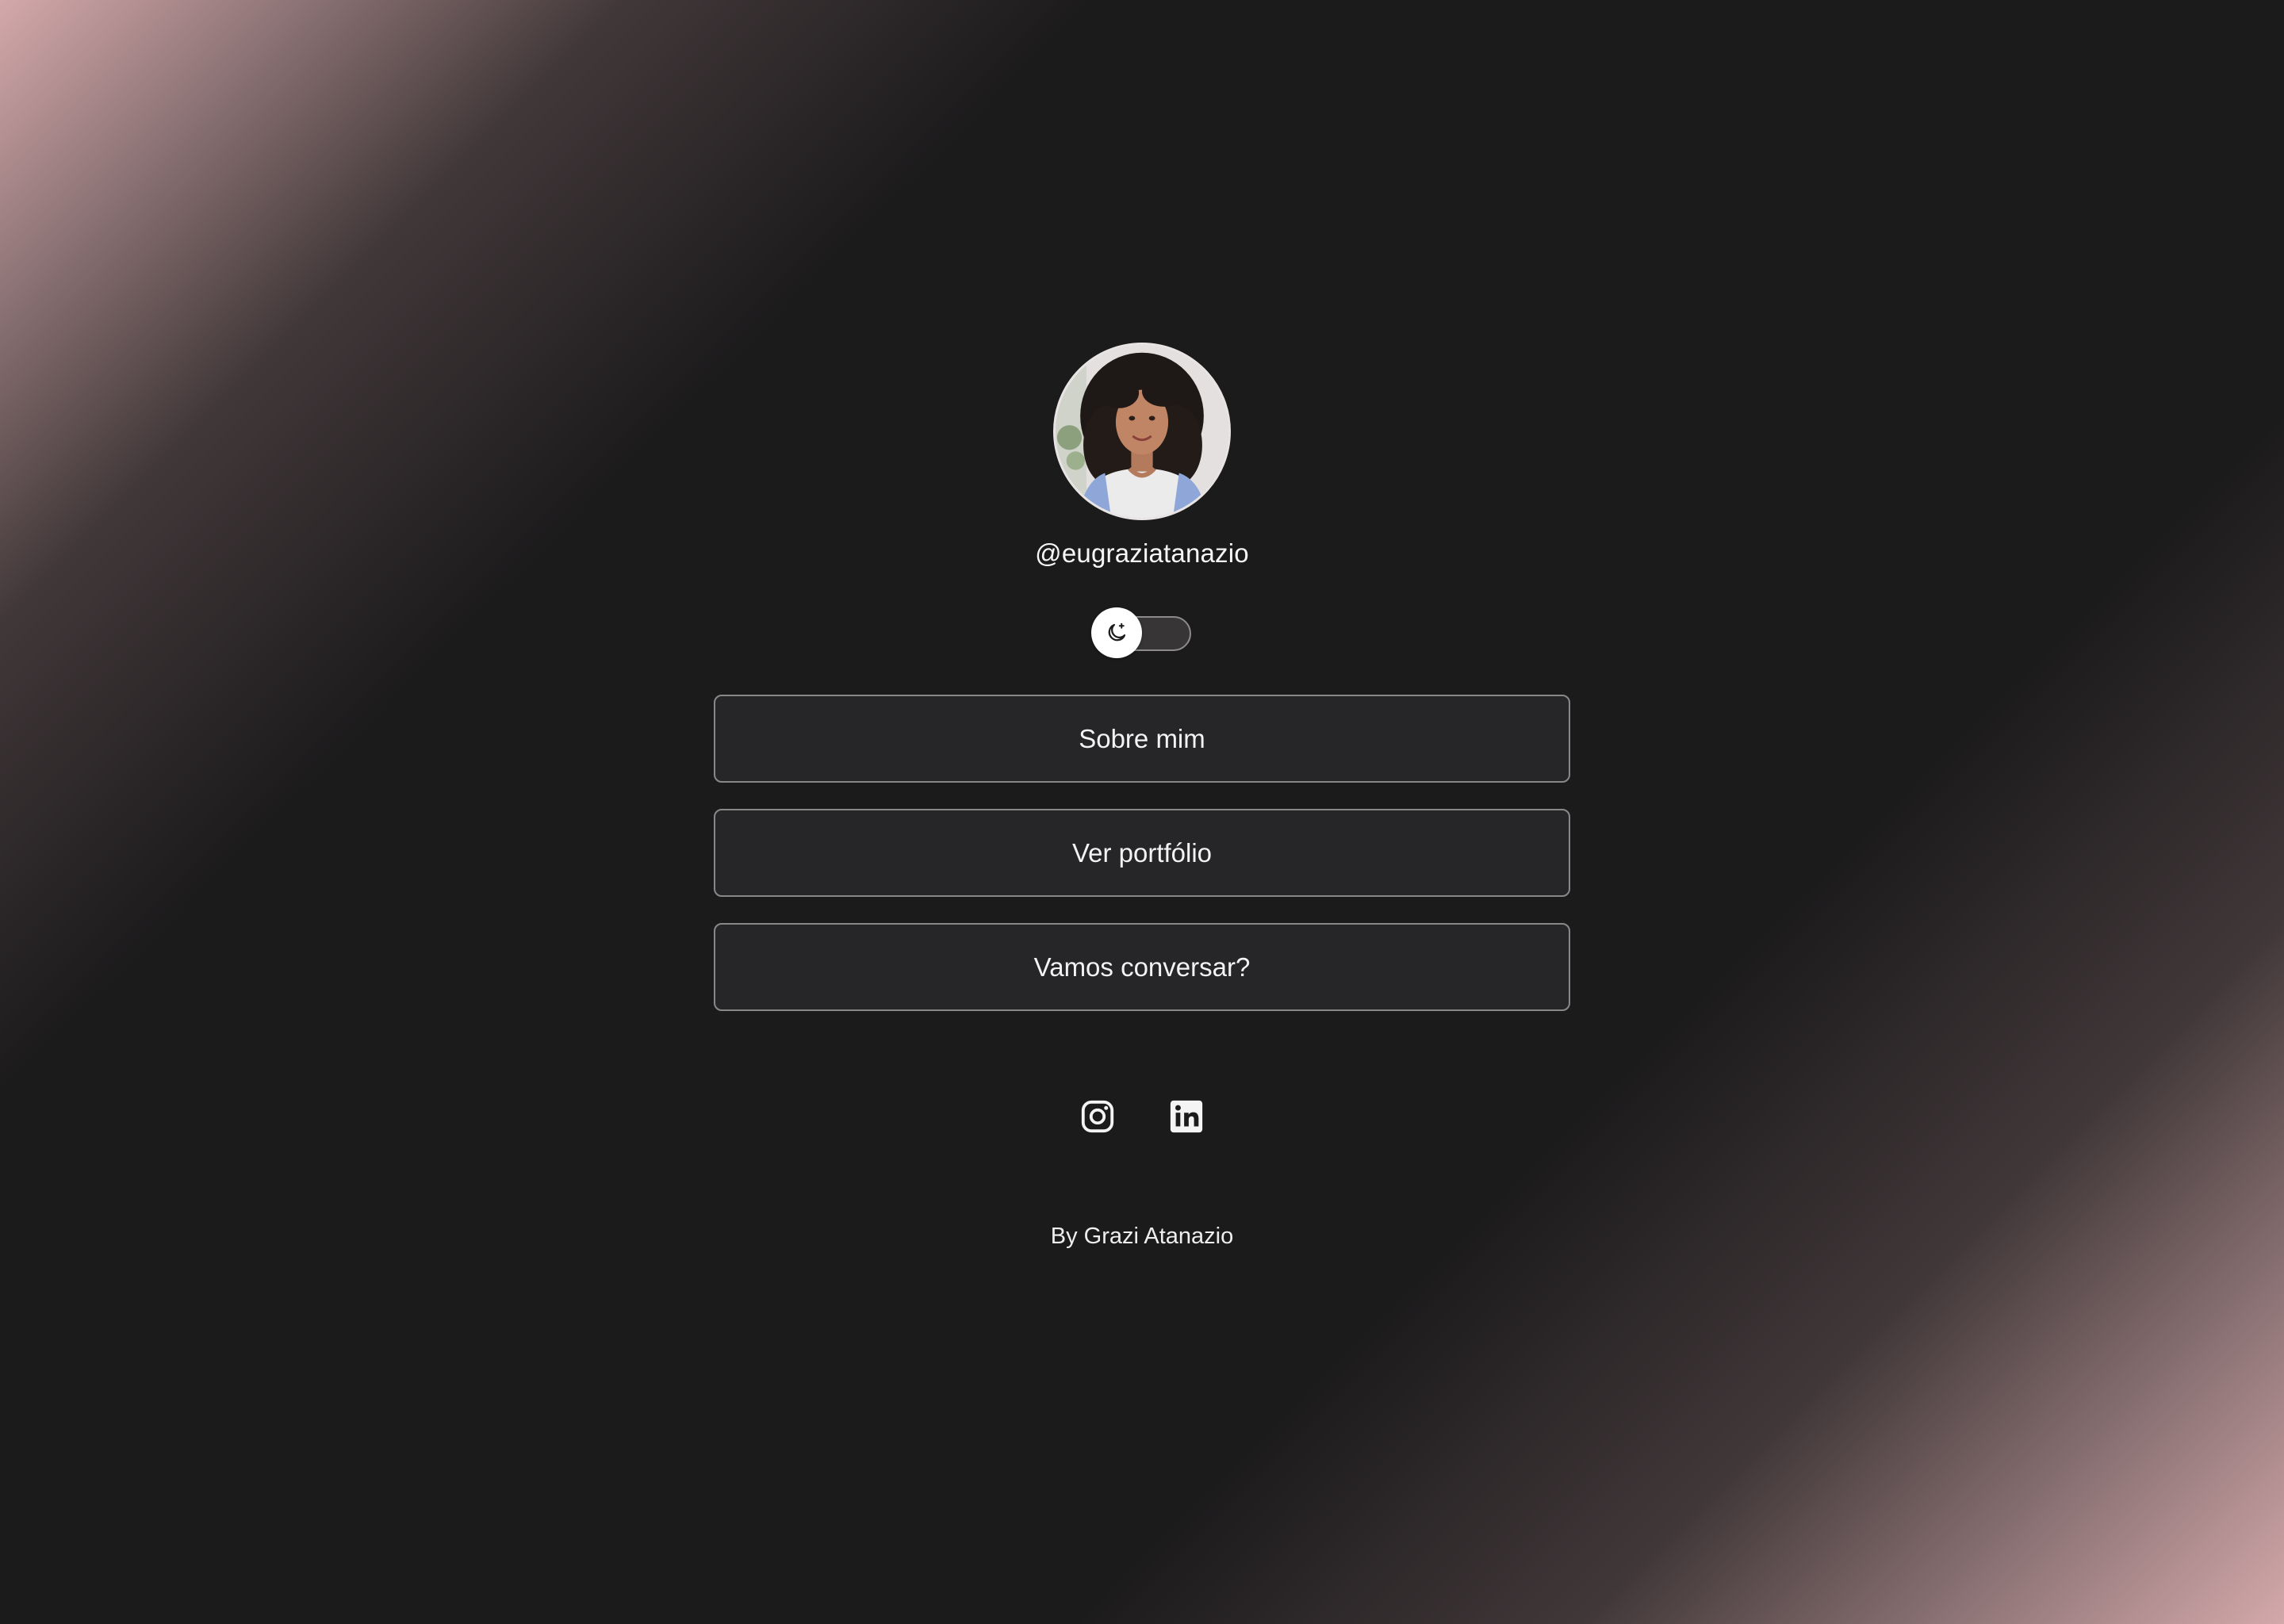 The width and height of the screenshot is (2284, 1624). I want to click on instagram-link, so click(1097, 1116).